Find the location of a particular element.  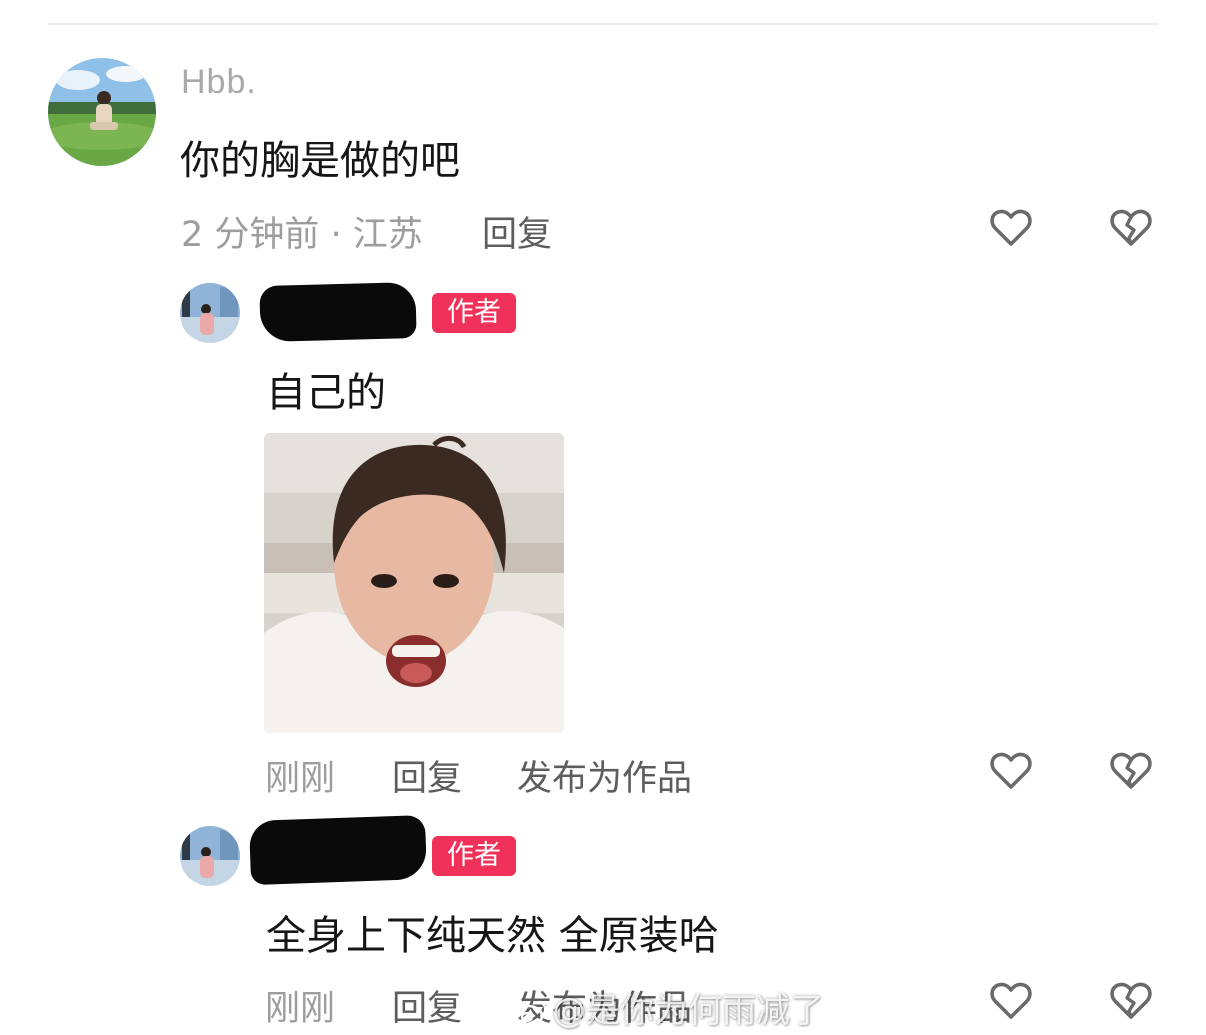

reply-image is located at coordinates (414, 583).